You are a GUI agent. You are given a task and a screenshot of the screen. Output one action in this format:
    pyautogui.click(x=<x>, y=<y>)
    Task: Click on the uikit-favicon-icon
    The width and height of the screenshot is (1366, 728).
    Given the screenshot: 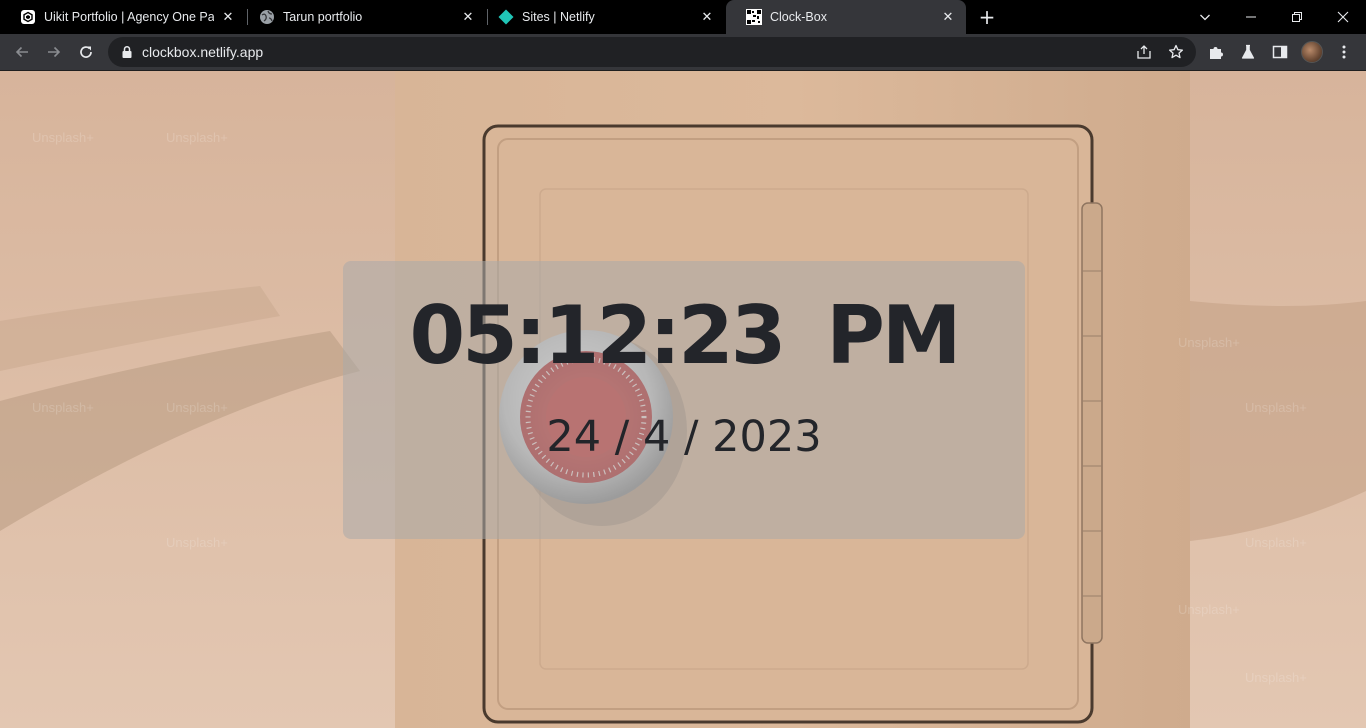 What is the action you would take?
    pyautogui.click(x=28, y=17)
    